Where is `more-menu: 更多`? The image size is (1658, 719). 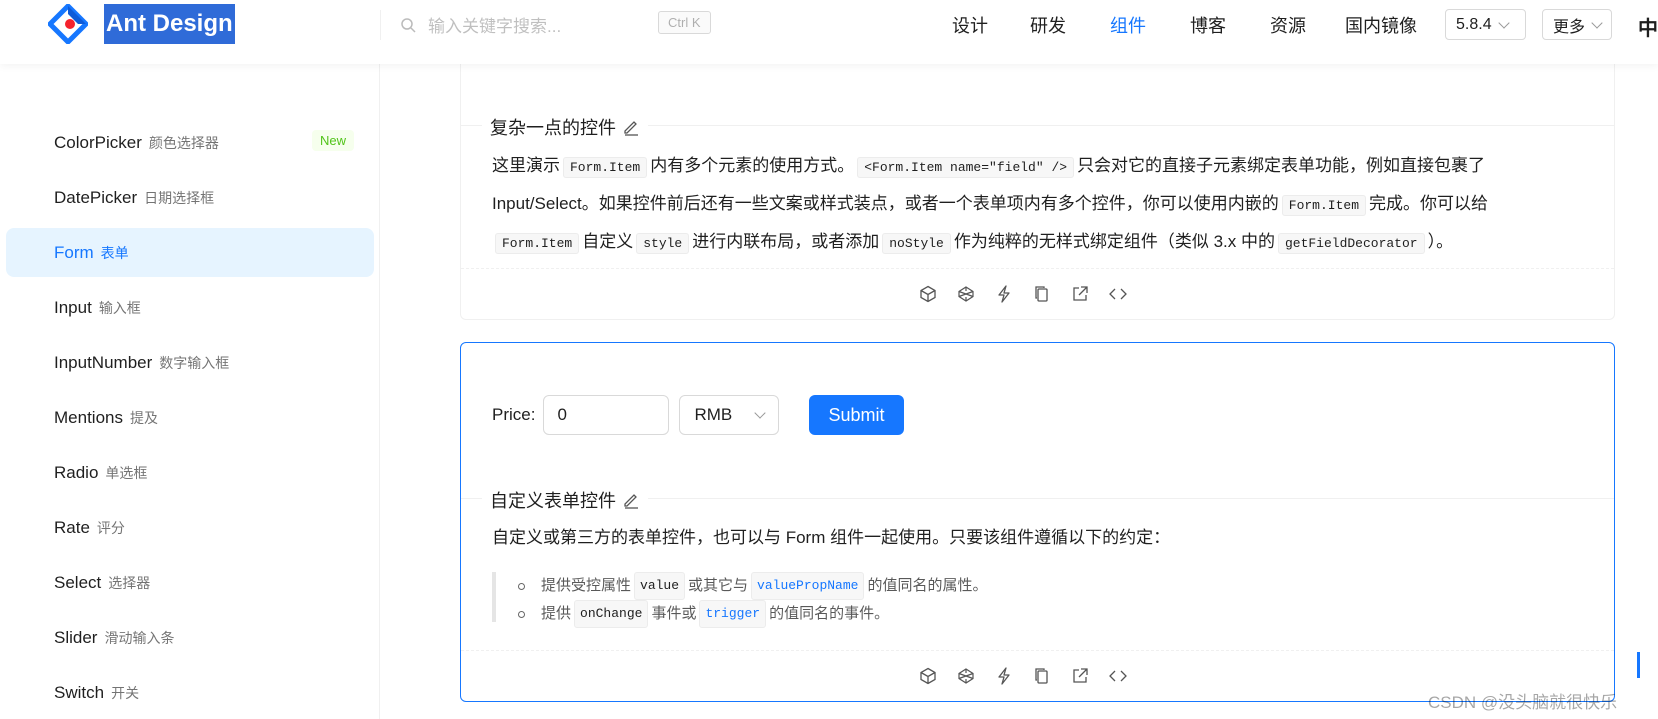
more-menu: 更多 is located at coordinates (1577, 24).